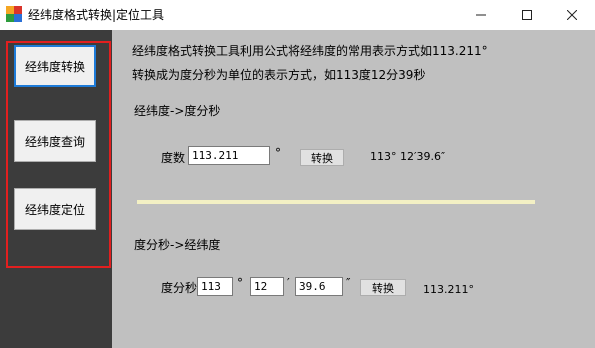 The height and width of the screenshot is (348, 595). I want to click on section-divider, so click(336, 202).